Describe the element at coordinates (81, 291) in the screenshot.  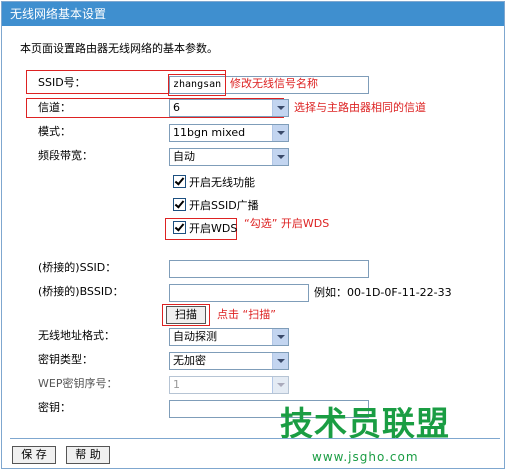
I see `bridge-bssid-label: (桥接的)BSSID：` at that location.